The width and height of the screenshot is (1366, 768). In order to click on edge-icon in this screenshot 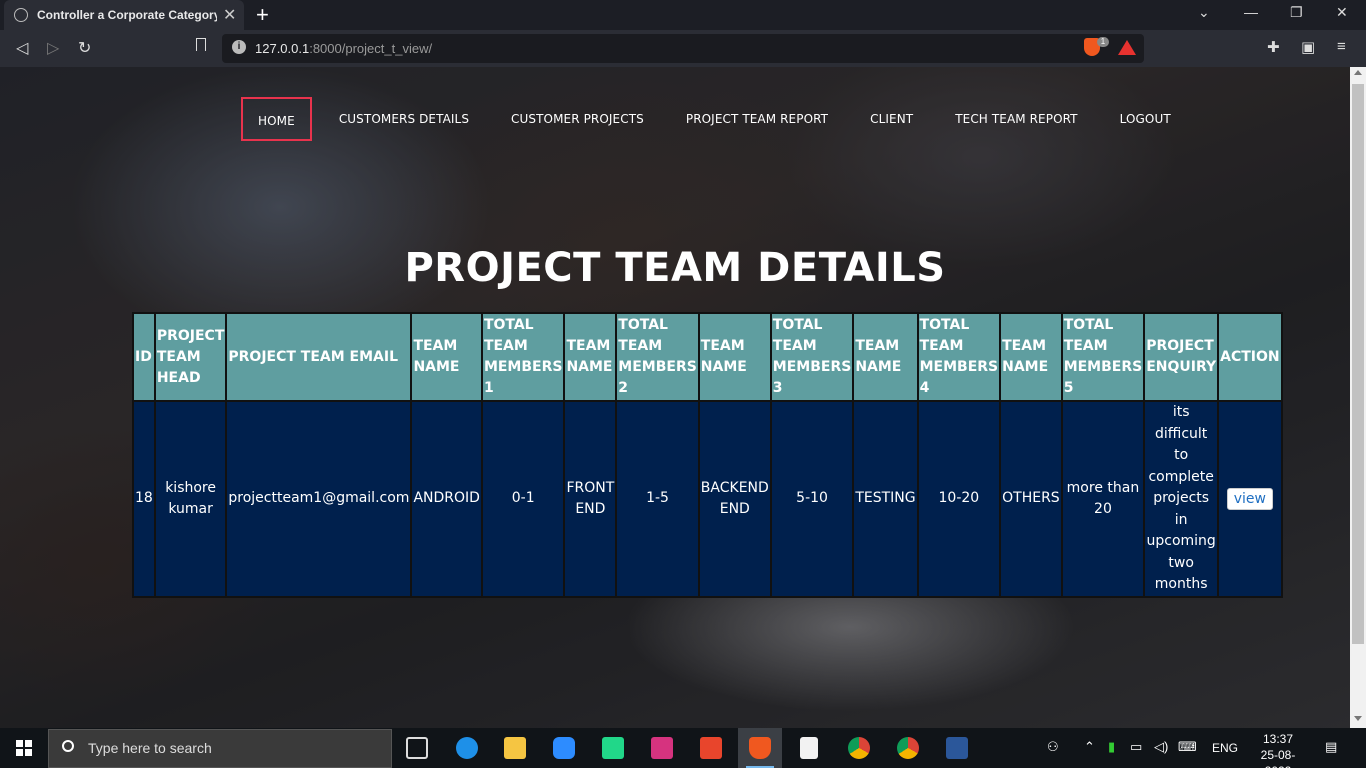, I will do `click(467, 748)`.